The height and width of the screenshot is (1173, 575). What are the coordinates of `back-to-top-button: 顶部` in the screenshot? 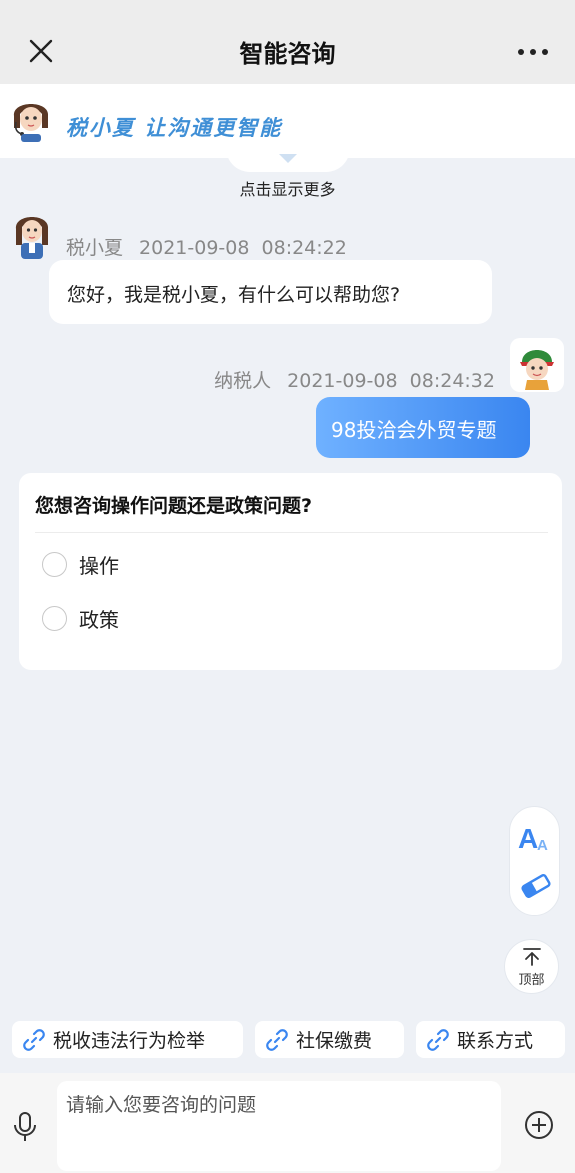 It's located at (531, 966).